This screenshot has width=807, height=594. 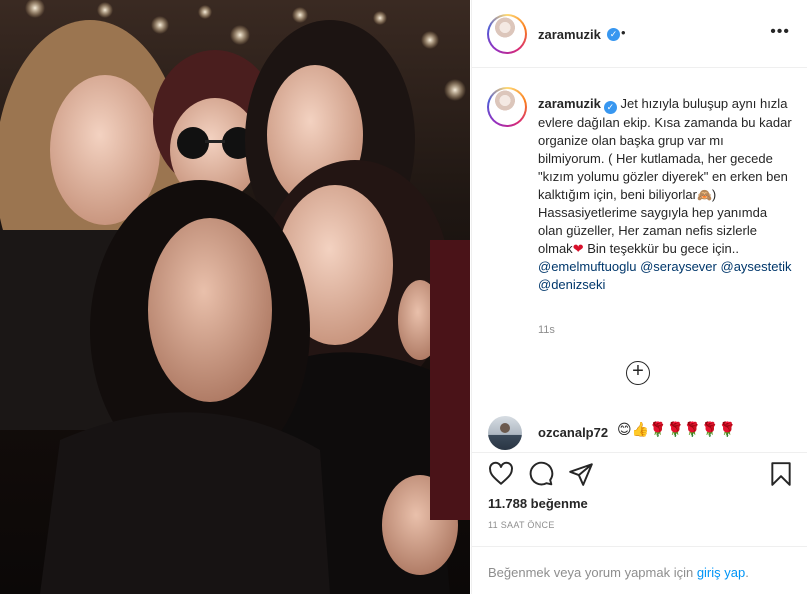 What do you see at coordinates (756, 266) in the screenshot?
I see `mention-link: @aysestetik` at bounding box center [756, 266].